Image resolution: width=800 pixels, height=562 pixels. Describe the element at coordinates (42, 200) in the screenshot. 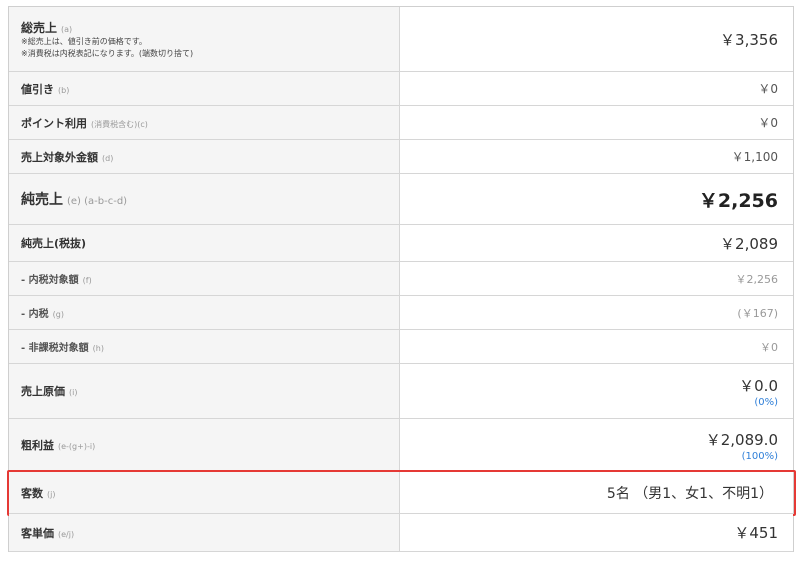

I see `label-net-sales: 純売上` at that location.